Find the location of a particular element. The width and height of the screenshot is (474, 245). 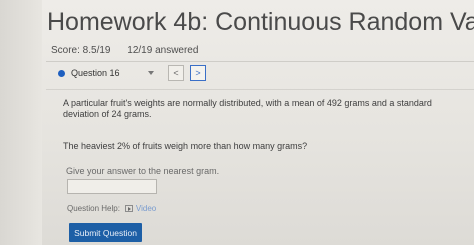

video-help-link: Video is located at coordinates (140, 208).